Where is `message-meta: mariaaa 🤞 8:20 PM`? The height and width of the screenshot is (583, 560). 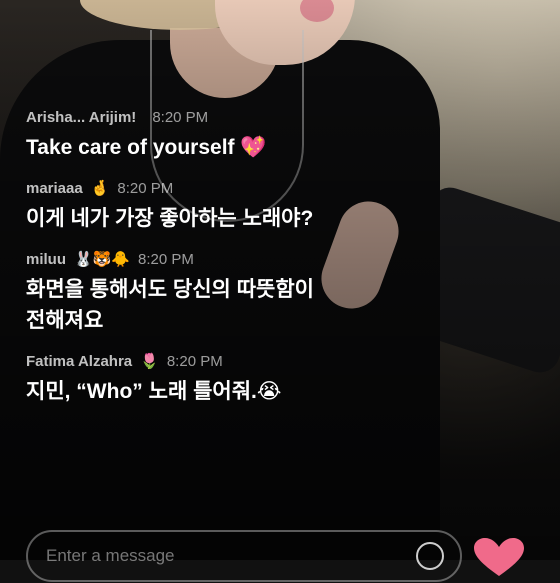 message-meta: mariaaa 🤞 8:20 PM is located at coordinates (273, 188).